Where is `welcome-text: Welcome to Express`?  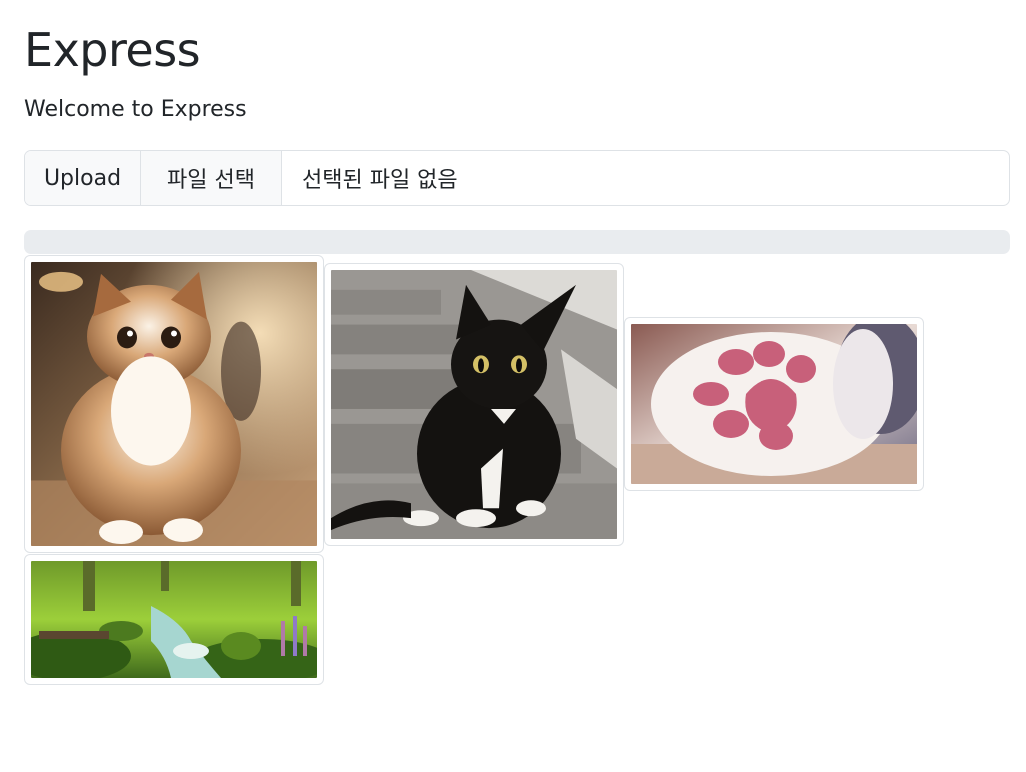 welcome-text: Welcome to Express is located at coordinates (135, 109).